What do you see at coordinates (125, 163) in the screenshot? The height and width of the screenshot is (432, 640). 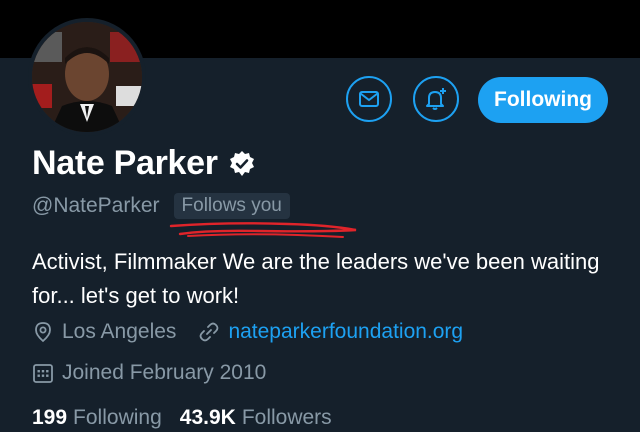 I see `display-name: Nate Parker` at bounding box center [125, 163].